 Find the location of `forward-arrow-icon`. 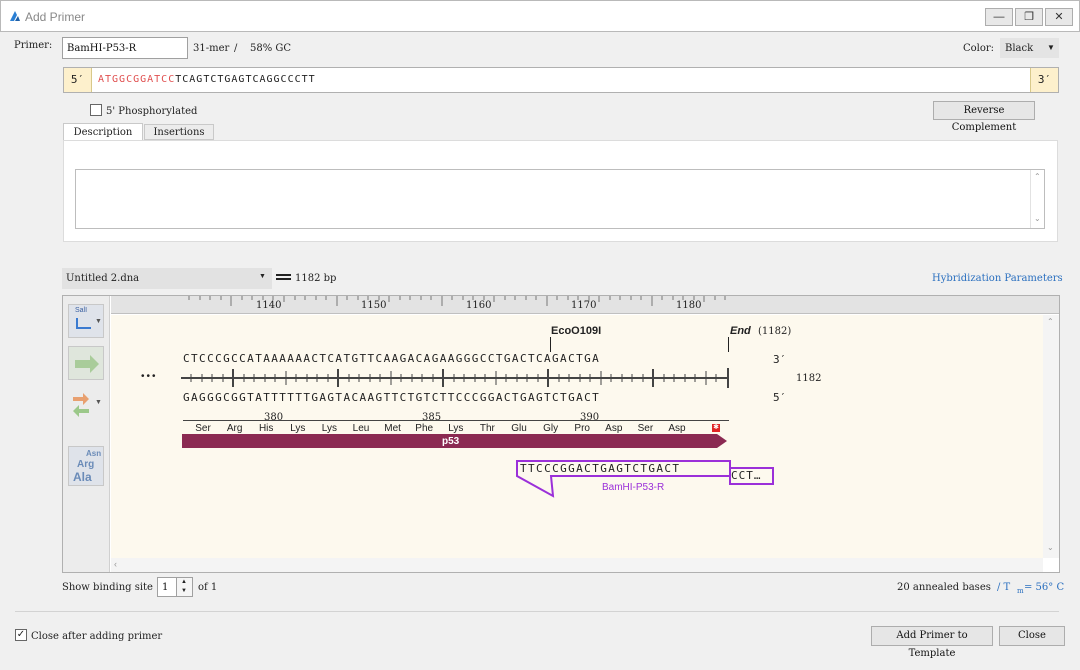

forward-arrow-icon is located at coordinates (87, 364).